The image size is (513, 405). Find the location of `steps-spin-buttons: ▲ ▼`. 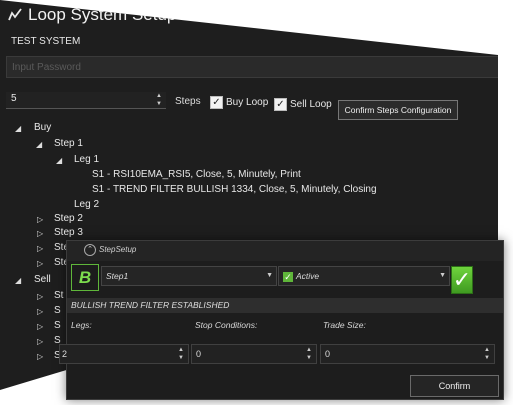

steps-spin-buttons: ▲ ▼ is located at coordinates (159, 100).